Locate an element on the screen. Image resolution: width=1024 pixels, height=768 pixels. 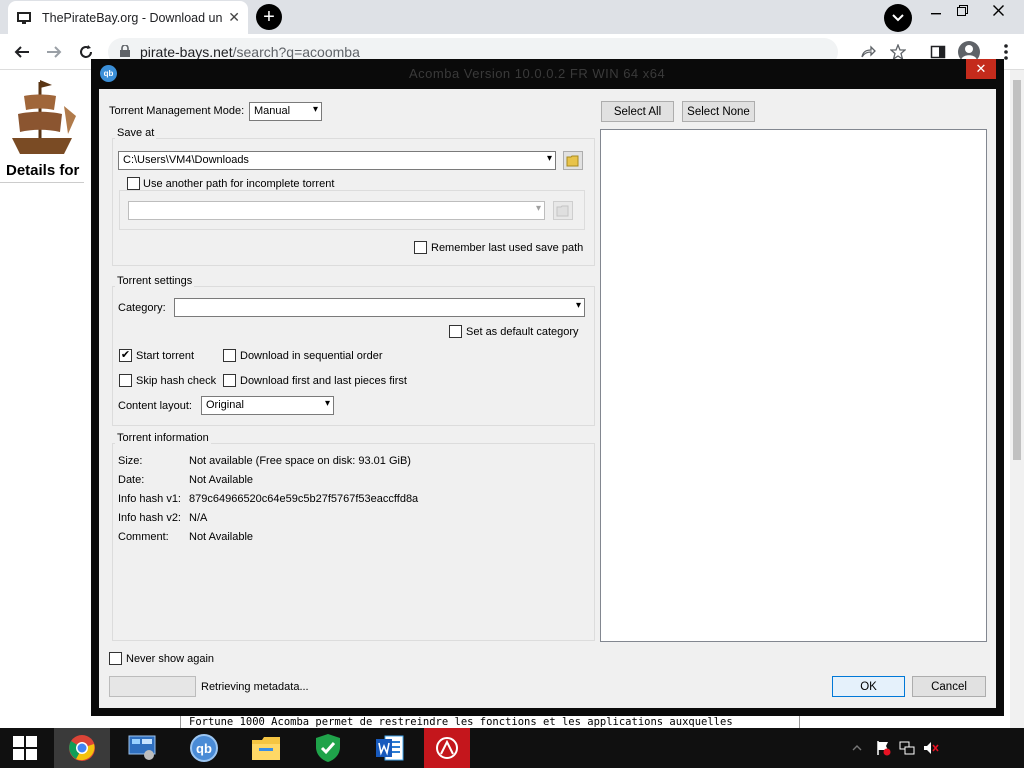
dialog-close-button: ✕ is located at coordinates (981, 69).